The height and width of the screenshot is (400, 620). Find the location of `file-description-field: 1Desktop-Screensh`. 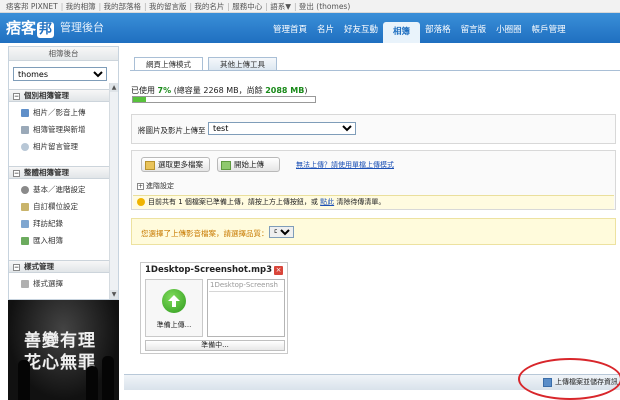

file-description-field: 1Desktop-Screensh is located at coordinates (246, 308).